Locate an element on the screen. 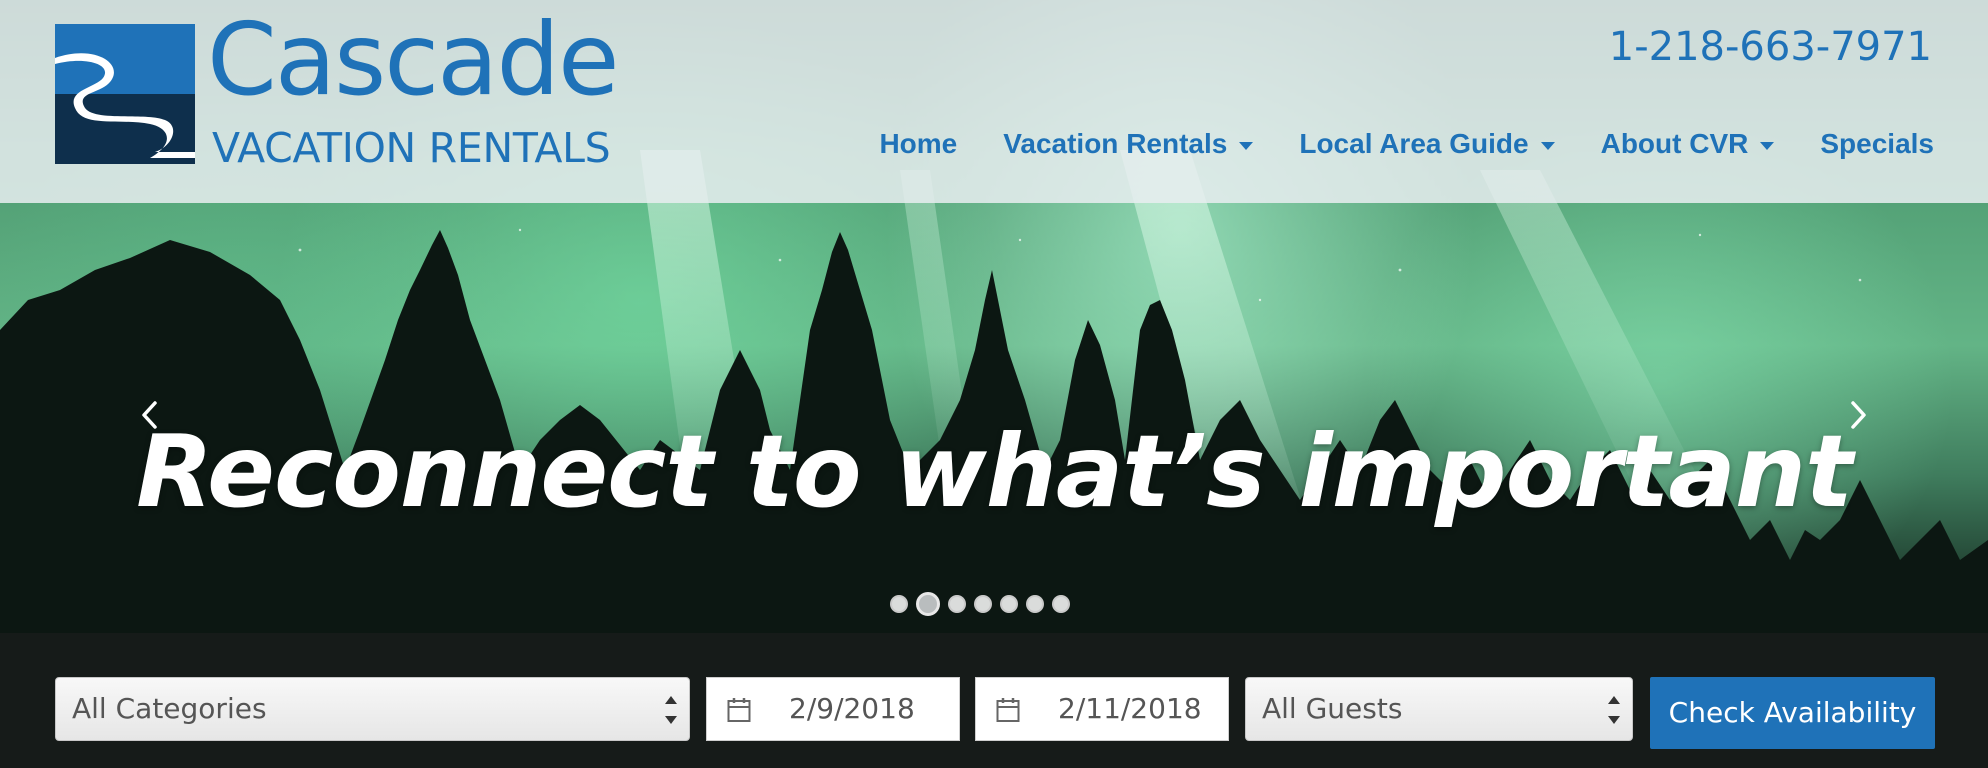  nav-specials-label: Specials is located at coordinates (1877, 143).